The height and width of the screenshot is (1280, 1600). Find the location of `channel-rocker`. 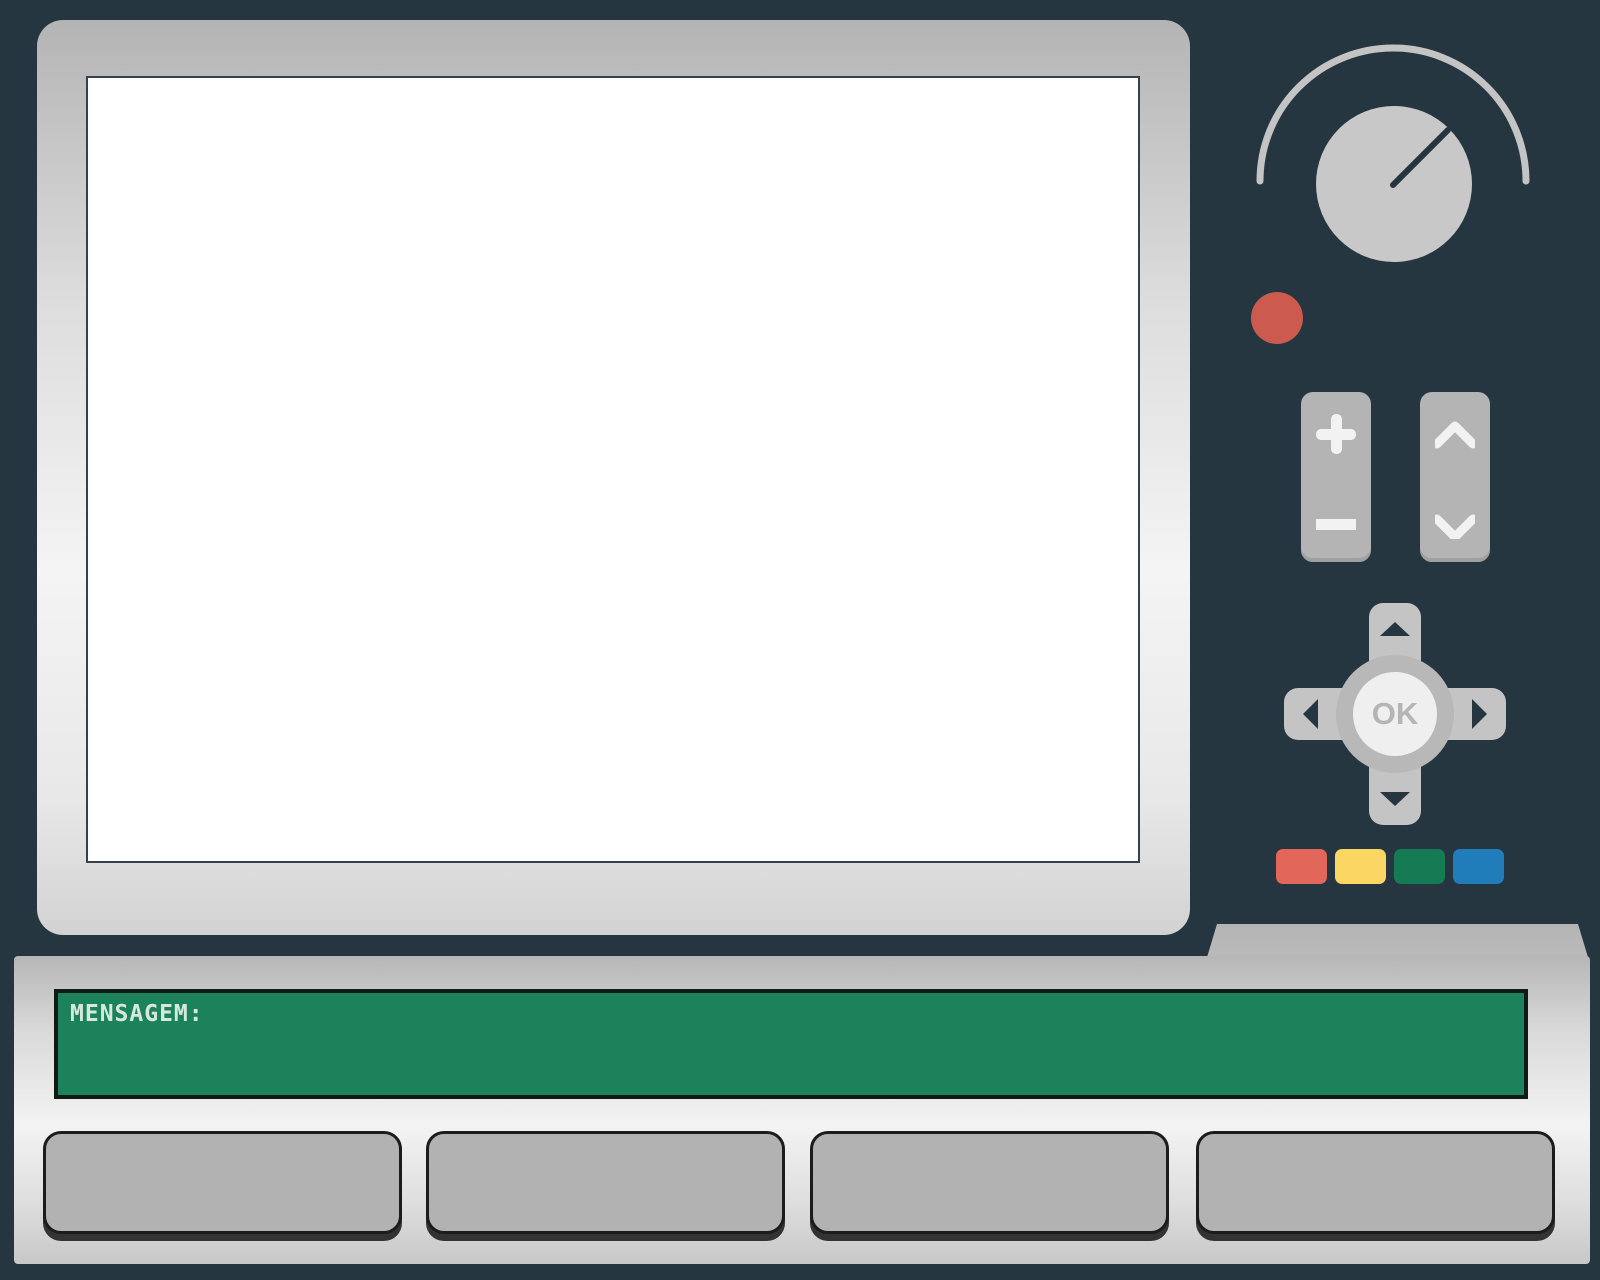

channel-rocker is located at coordinates (1455, 477).